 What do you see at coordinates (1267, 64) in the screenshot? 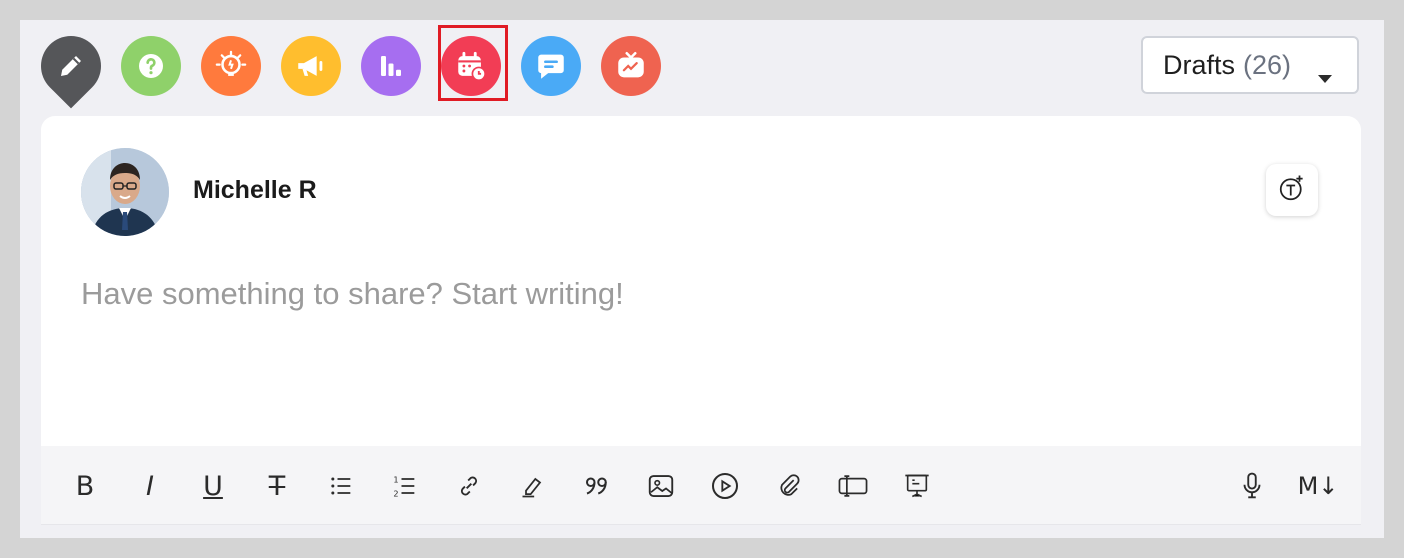
I see `drafts-count: (26)` at bounding box center [1267, 64].